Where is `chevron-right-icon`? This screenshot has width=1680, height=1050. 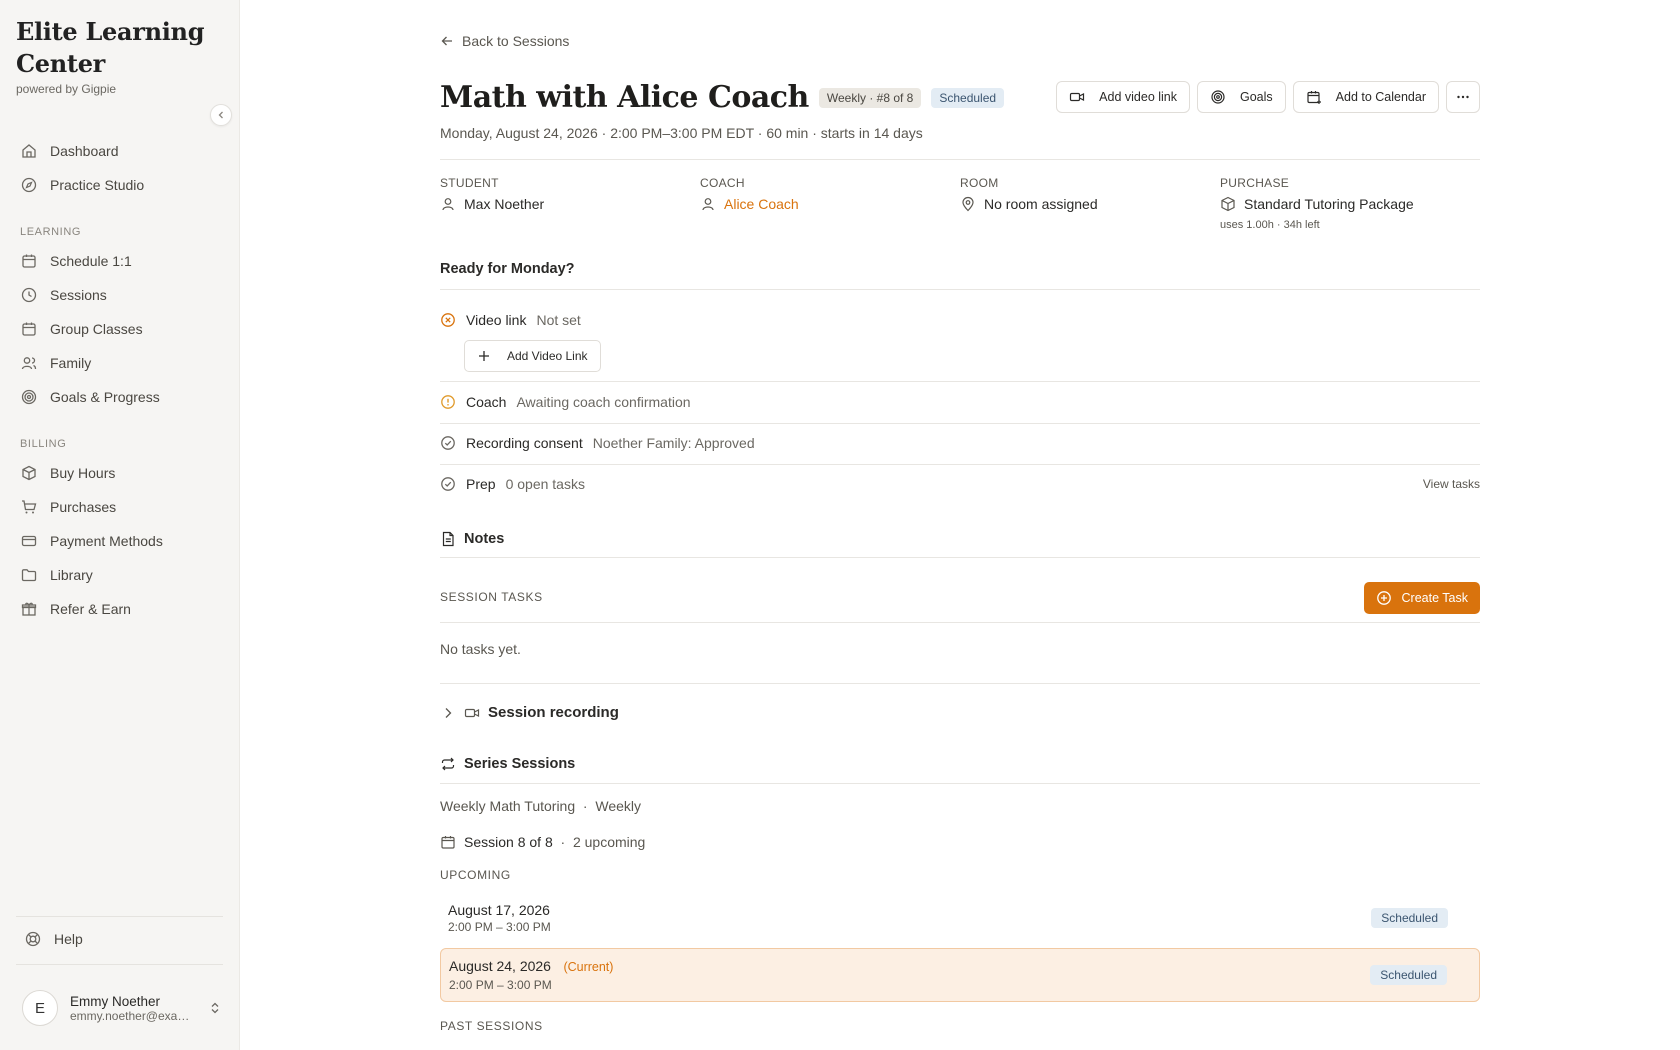 chevron-right-icon is located at coordinates (448, 712).